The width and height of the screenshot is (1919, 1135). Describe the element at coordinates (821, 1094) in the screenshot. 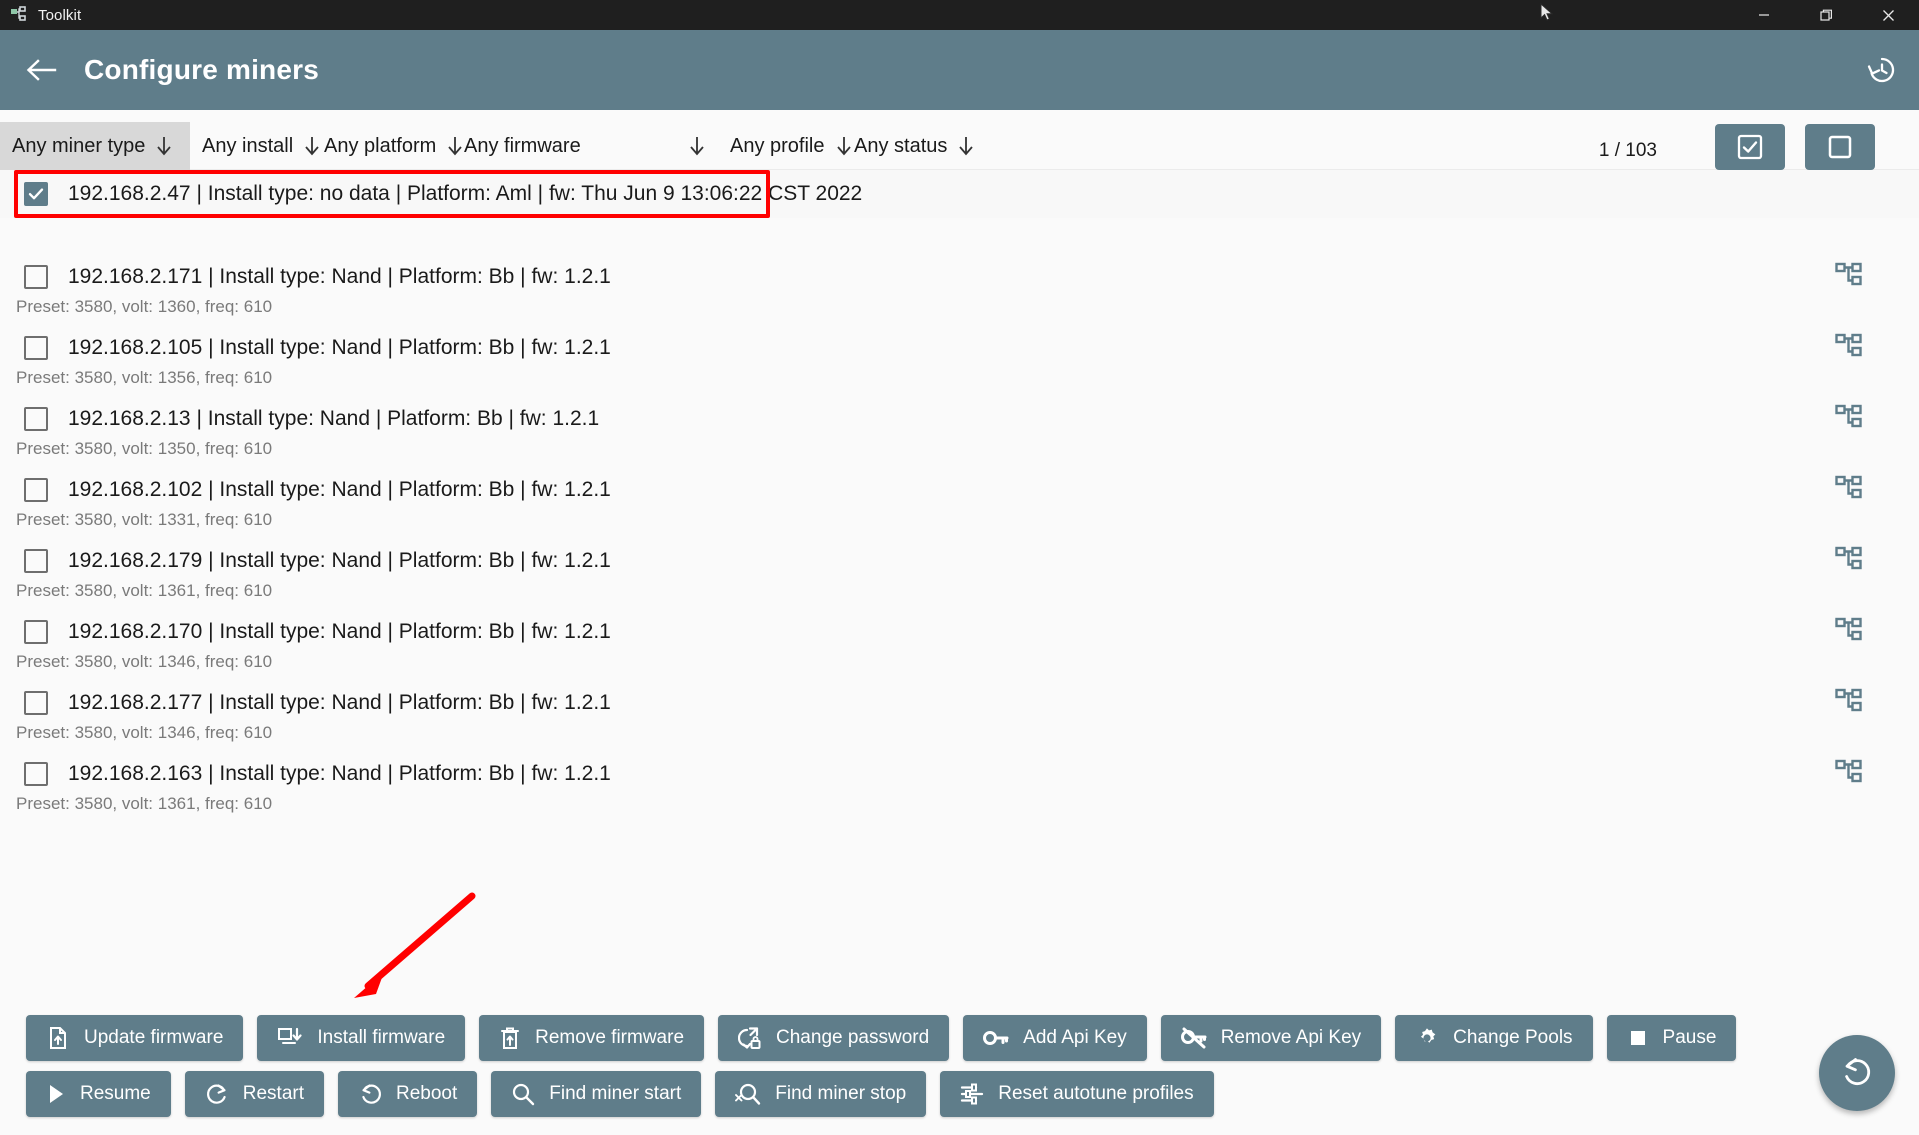

I see `find-miner-stop-button: Find miner stop` at that location.